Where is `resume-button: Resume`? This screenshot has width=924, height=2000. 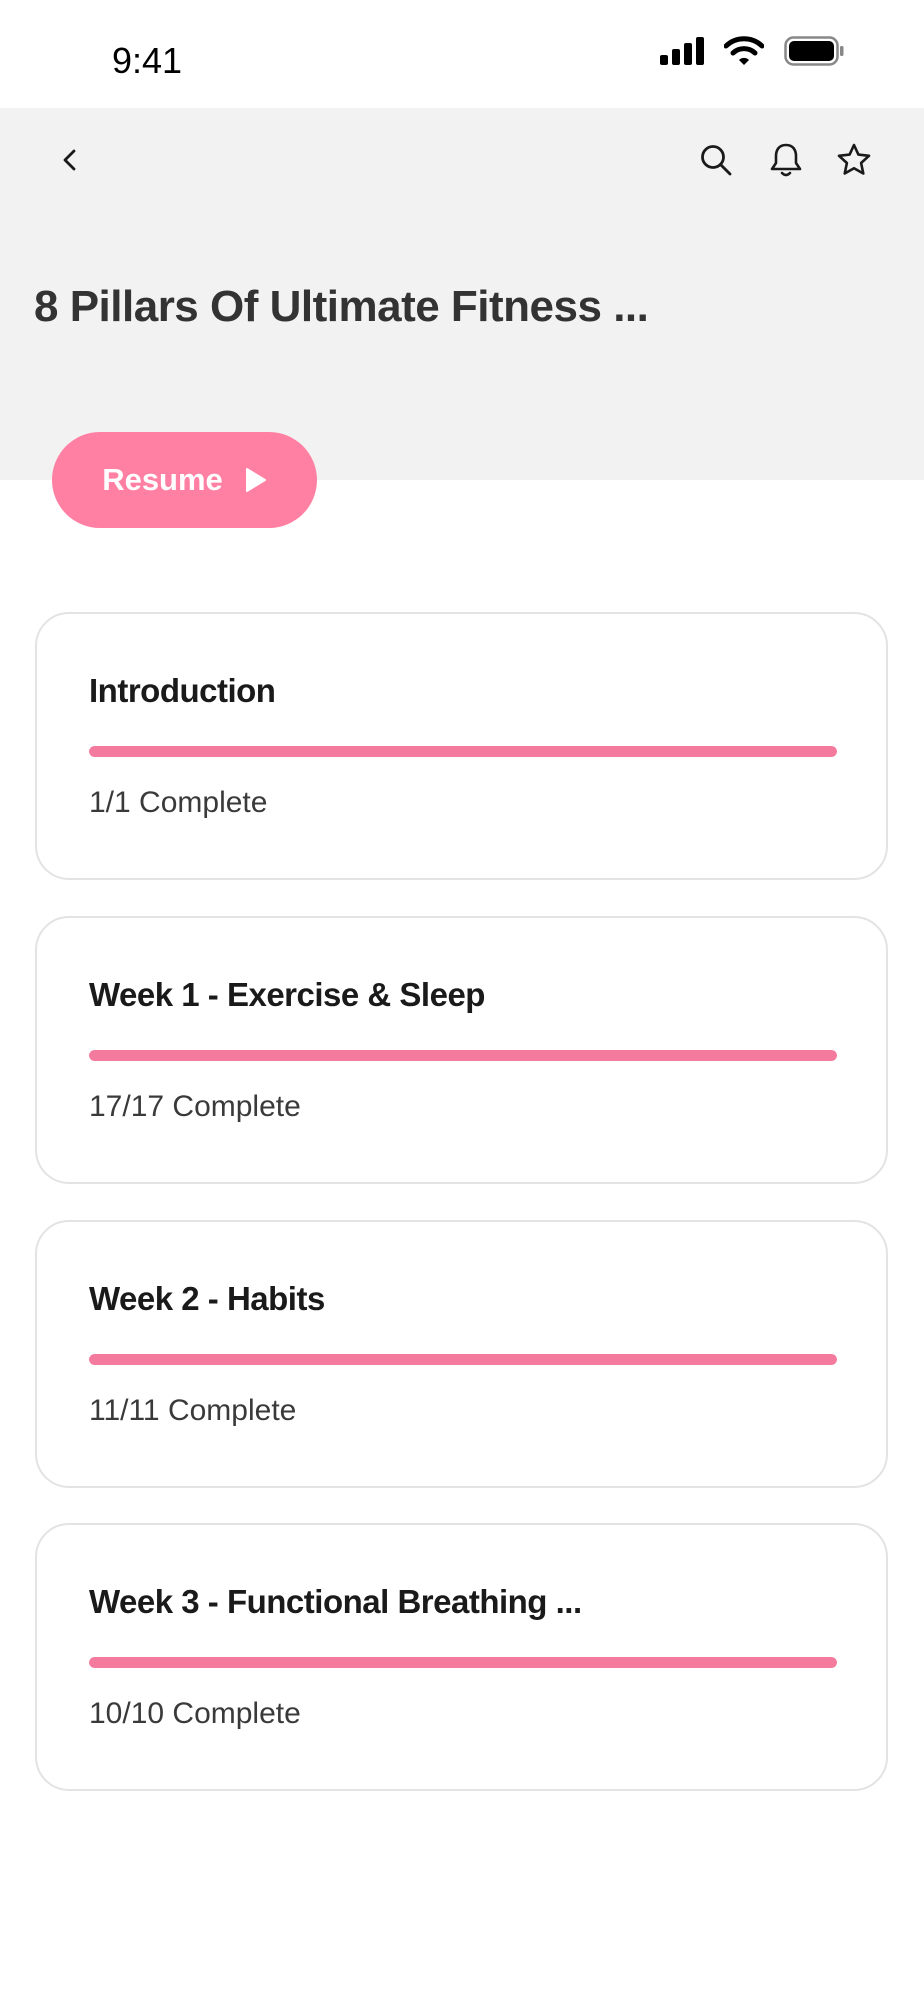
resume-button: Resume is located at coordinates (184, 480).